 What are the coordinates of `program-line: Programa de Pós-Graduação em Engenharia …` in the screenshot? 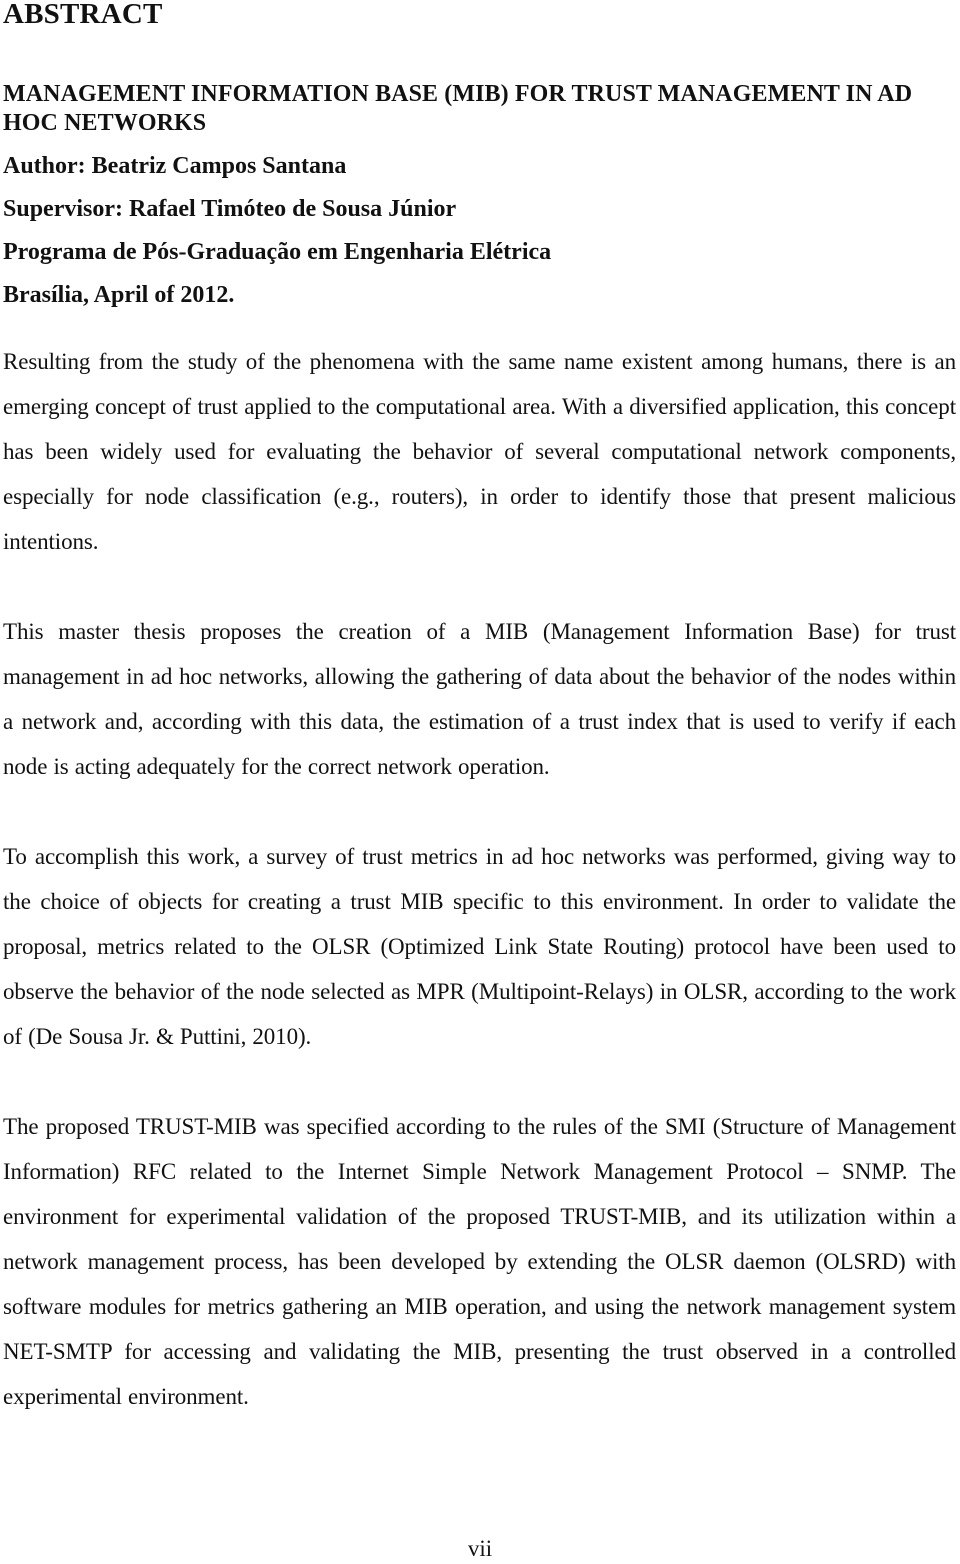 It's located at (277, 252).